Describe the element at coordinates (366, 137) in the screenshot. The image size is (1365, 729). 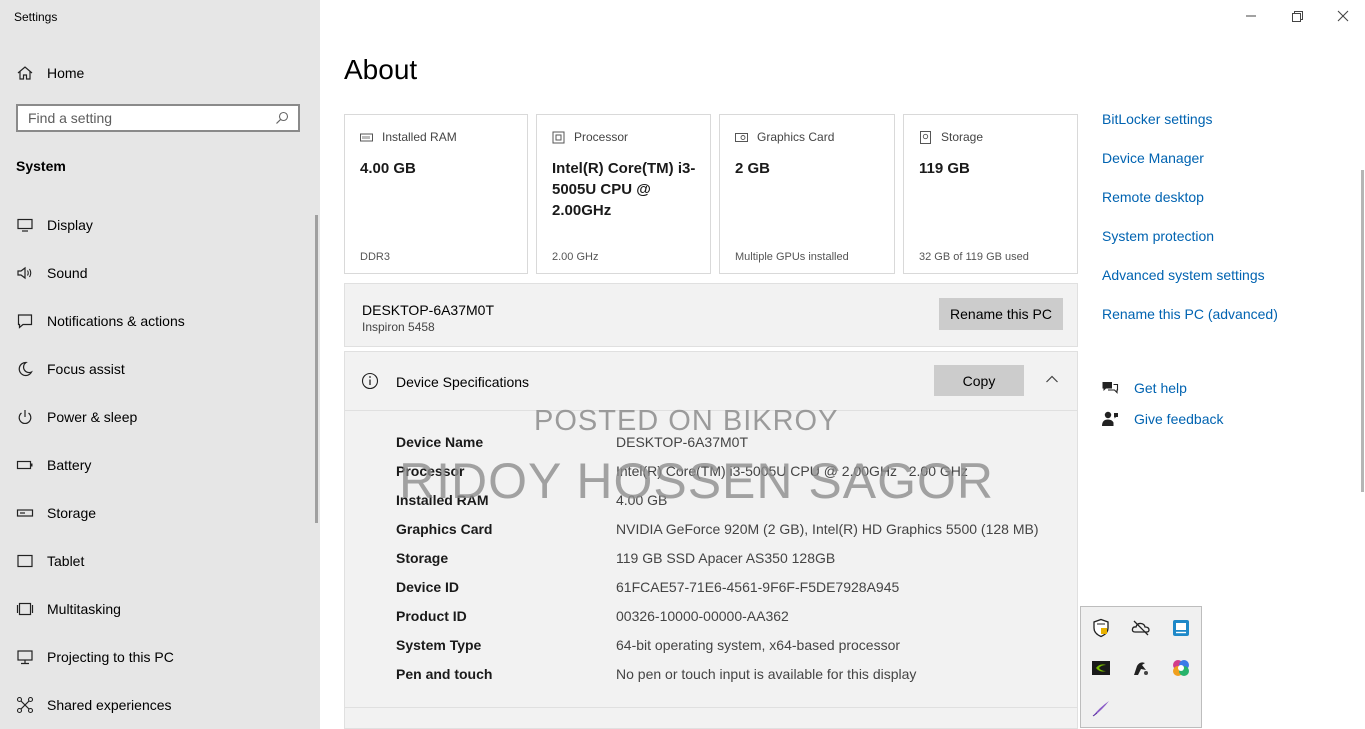
I see `ram-icon` at that location.